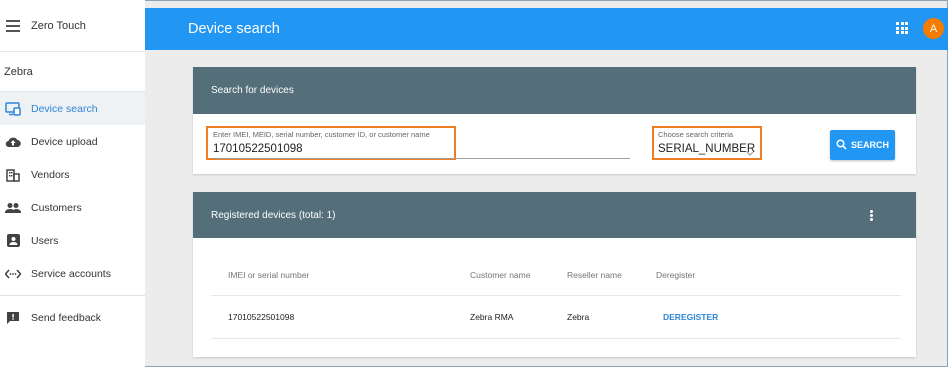 This screenshot has width=948, height=367. What do you see at coordinates (902, 28) in the screenshot?
I see `apps-grid-icon` at bounding box center [902, 28].